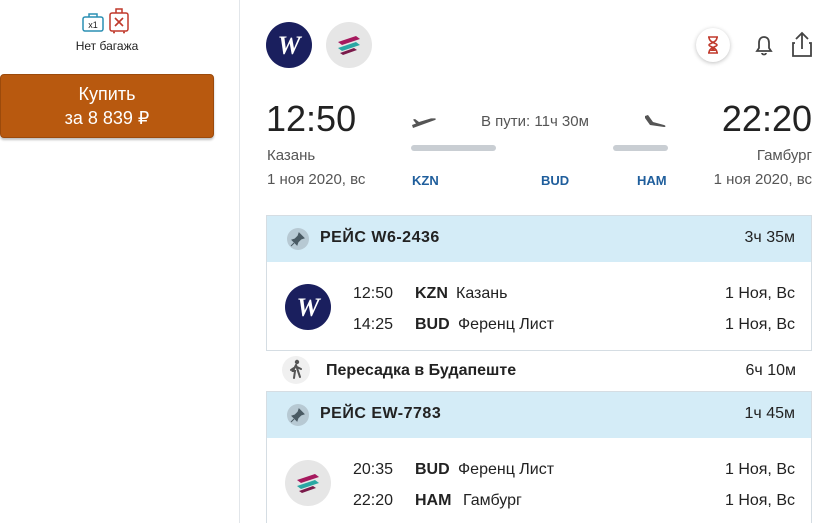 This screenshot has width=820, height=523. What do you see at coordinates (432, 324) in the screenshot?
I see `segment-arr-code: BUD` at bounding box center [432, 324].